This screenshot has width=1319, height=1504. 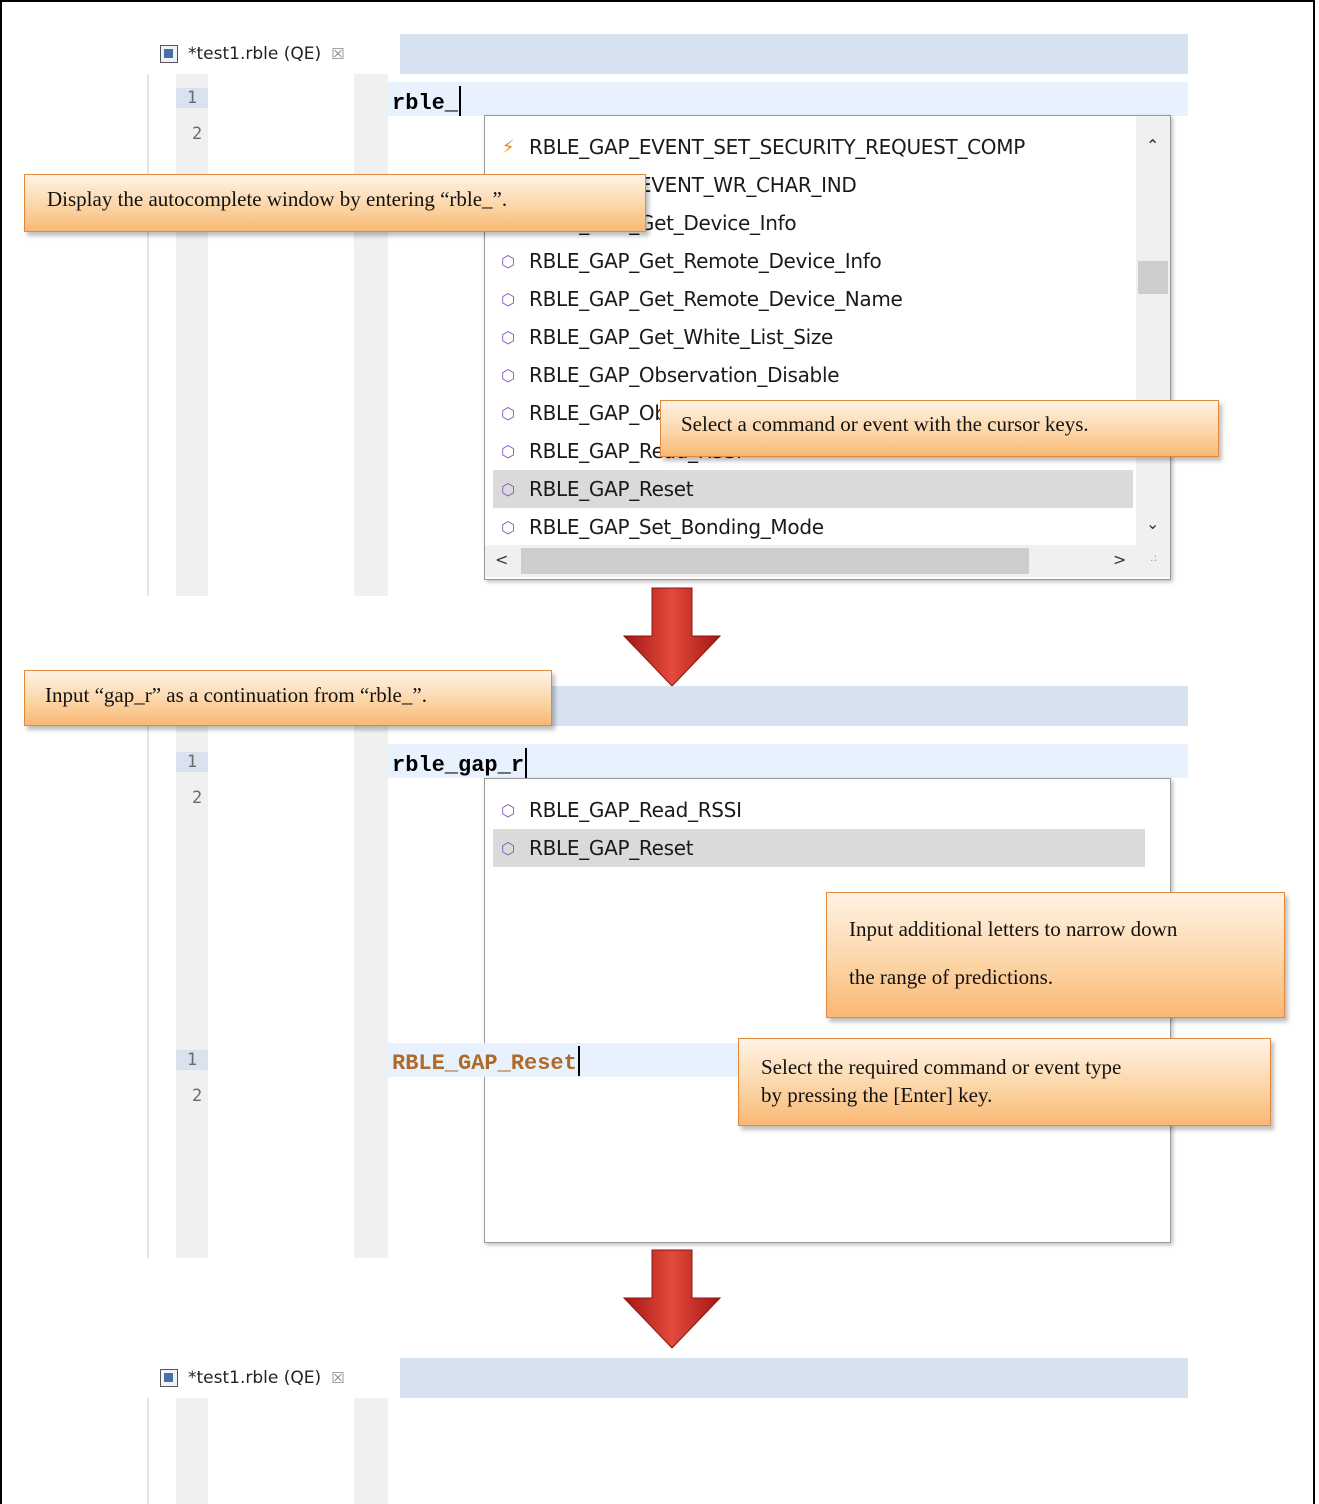 What do you see at coordinates (1153, 330) in the screenshot?
I see `vertical-scrollbar: ⌃ ⌄` at bounding box center [1153, 330].